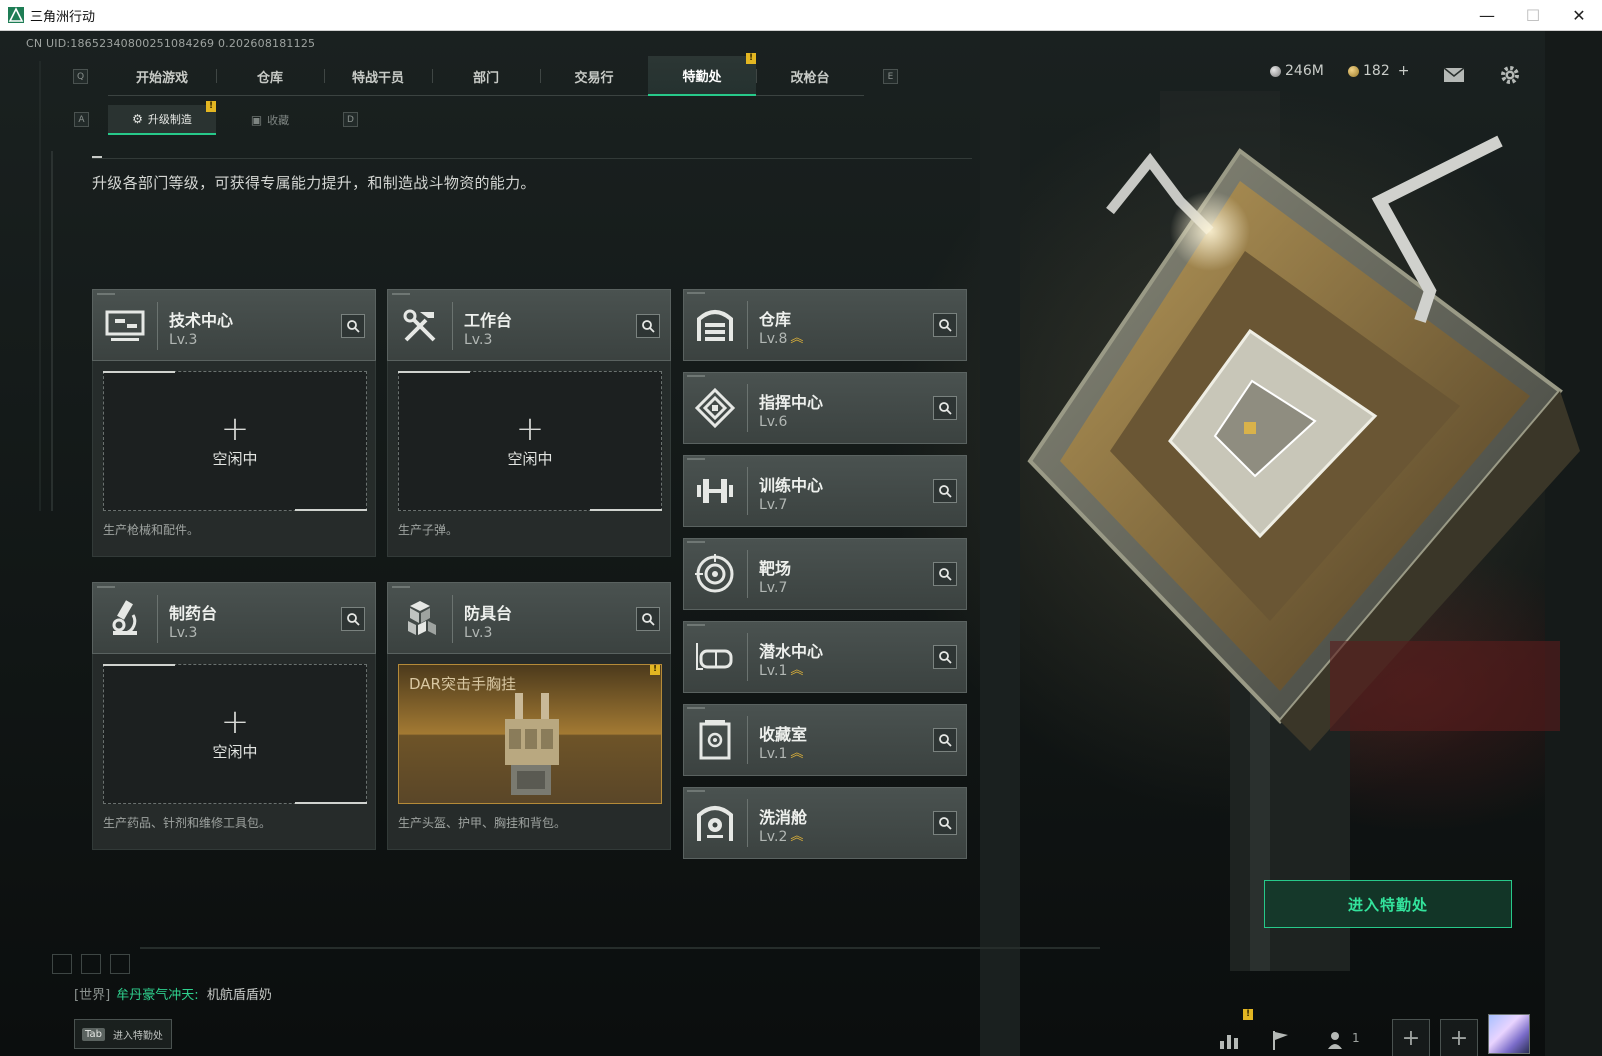 The image size is (1602, 1056). I want to click on tab-warehouse: 仓库, so click(270, 76).